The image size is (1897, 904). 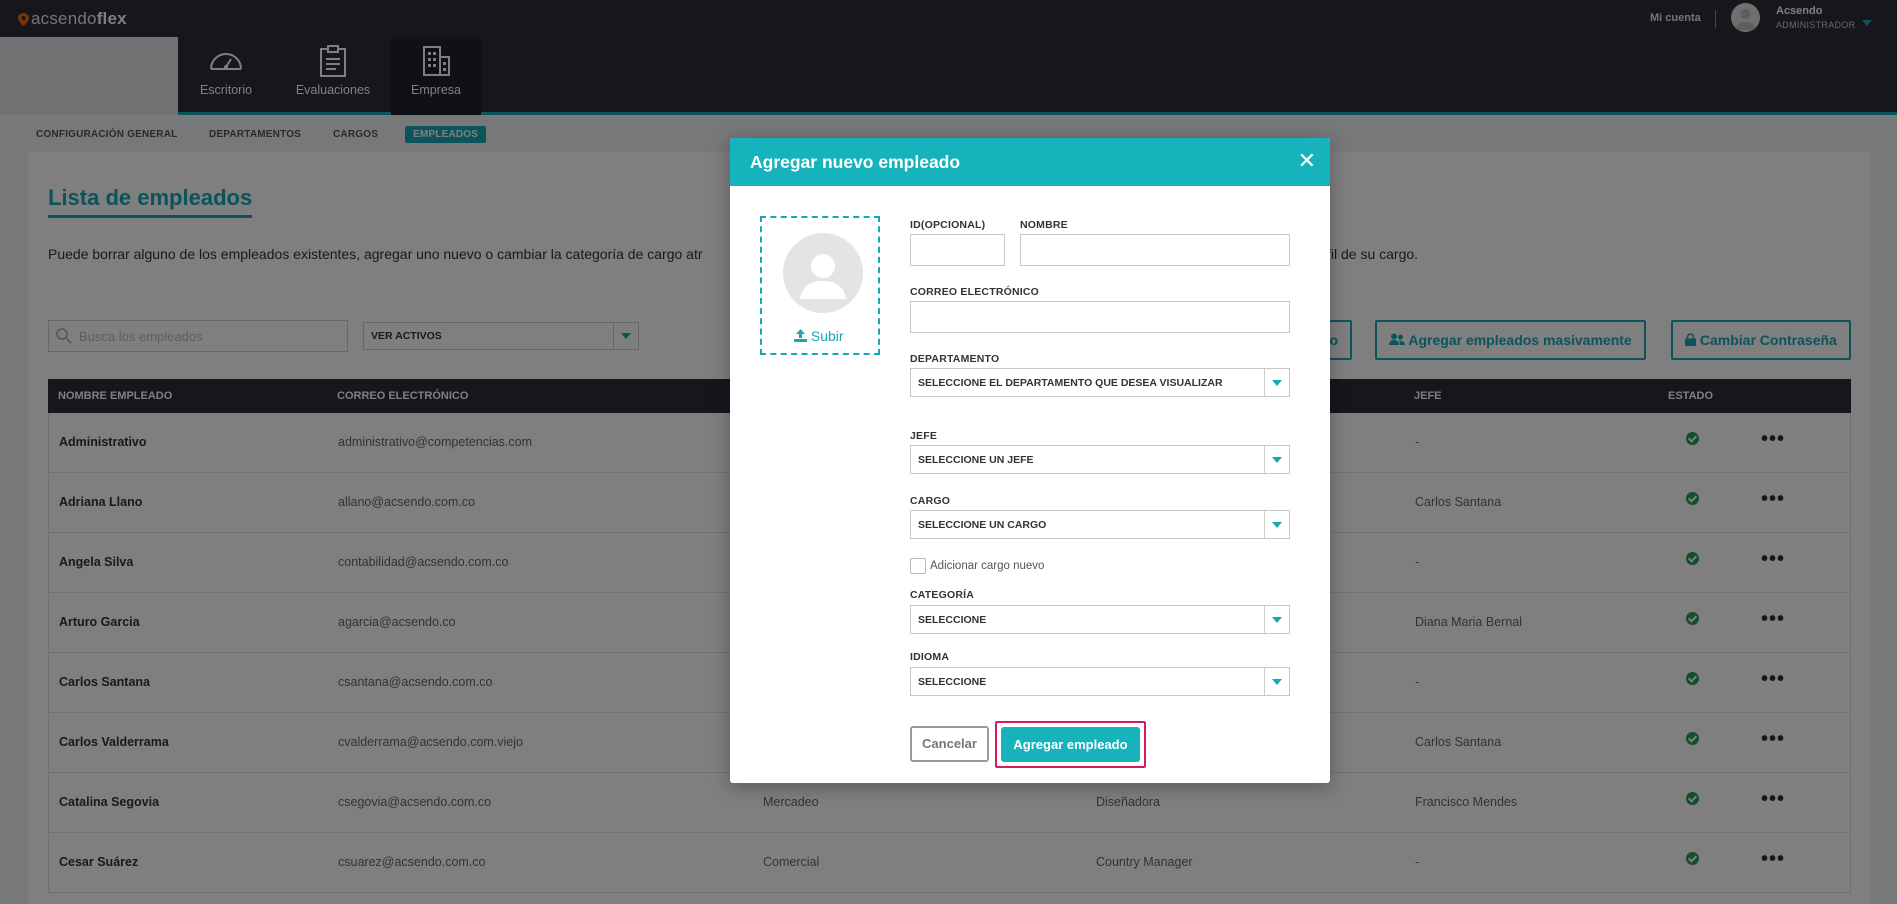 What do you see at coordinates (800, 335) in the screenshot?
I see `upload-icon` at bounding box center [800, 335].